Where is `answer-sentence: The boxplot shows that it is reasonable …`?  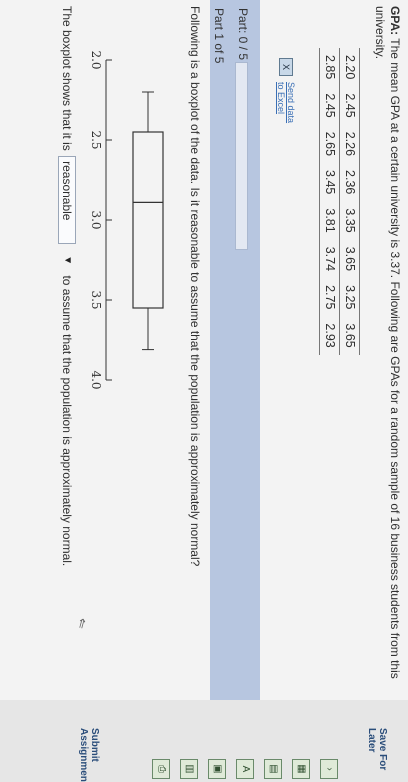
answer-sentence: The boxplot shows that it is reasonable … is located at coordinates (67, 336).